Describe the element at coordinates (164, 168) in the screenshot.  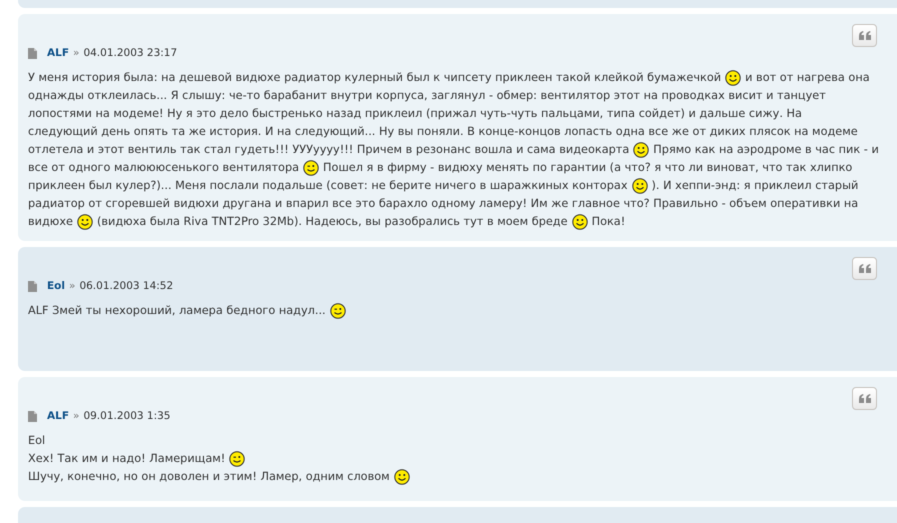
I see `post-text: все от одного малюююсенького вентилятора` at that location.